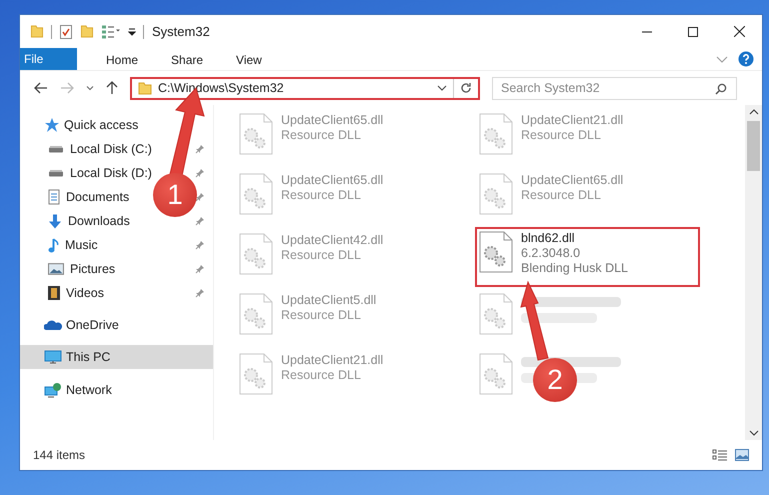 This screenshot has width=769, height=495. Describe the element at coordinates (693, 31) in the screenshot. I see `maximize-icon` at that location.